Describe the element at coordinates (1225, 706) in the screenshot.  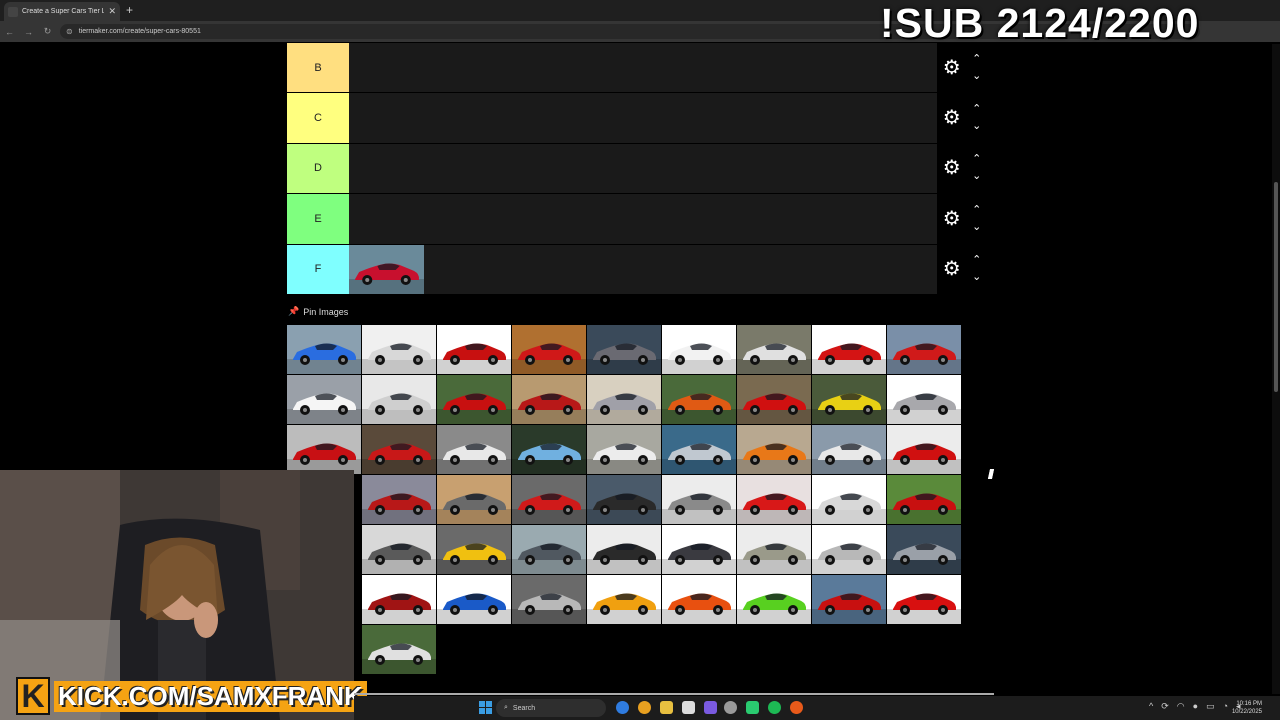
I see `wifi-icon: ◔` at that location.